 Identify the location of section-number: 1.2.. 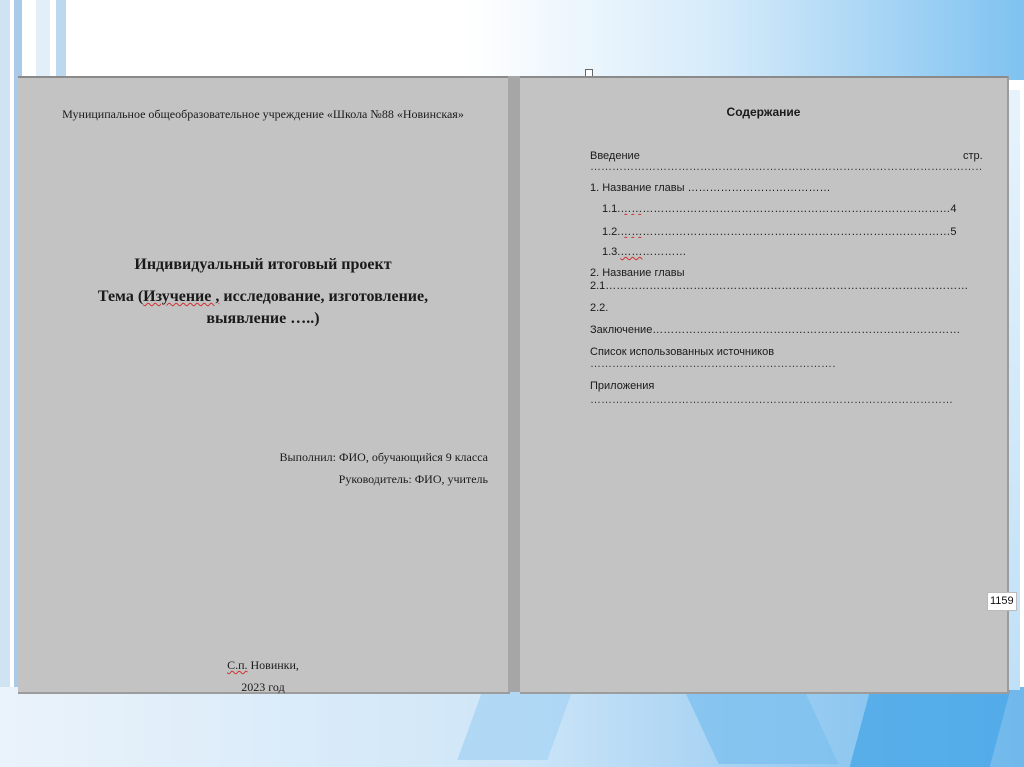
(611, 232).